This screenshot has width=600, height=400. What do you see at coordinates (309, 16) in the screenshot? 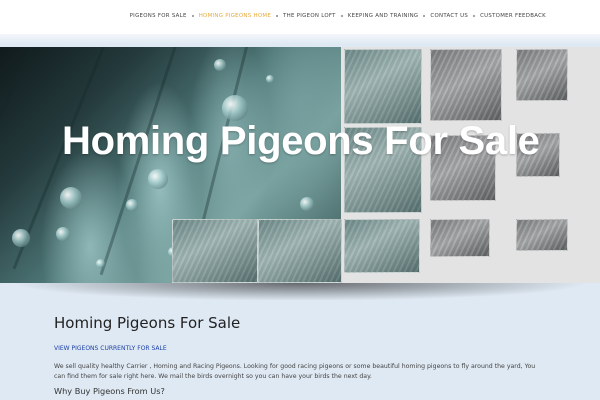
I see `nav-item-the-pigeon-loft: THE PIGEON LOFT` at bounding box center [309, 16].